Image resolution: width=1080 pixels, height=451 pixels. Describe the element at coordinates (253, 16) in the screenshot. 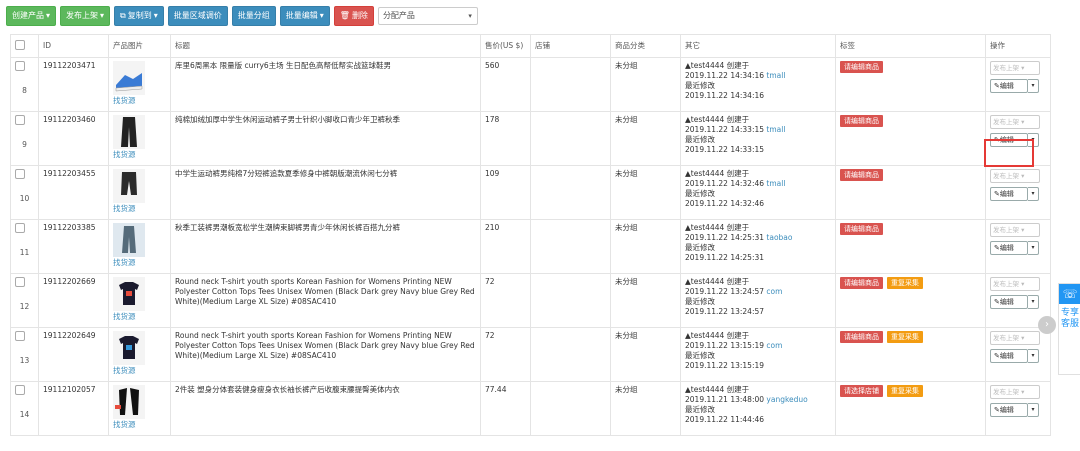

I see `batch-group-button: 批量分组` at that location.